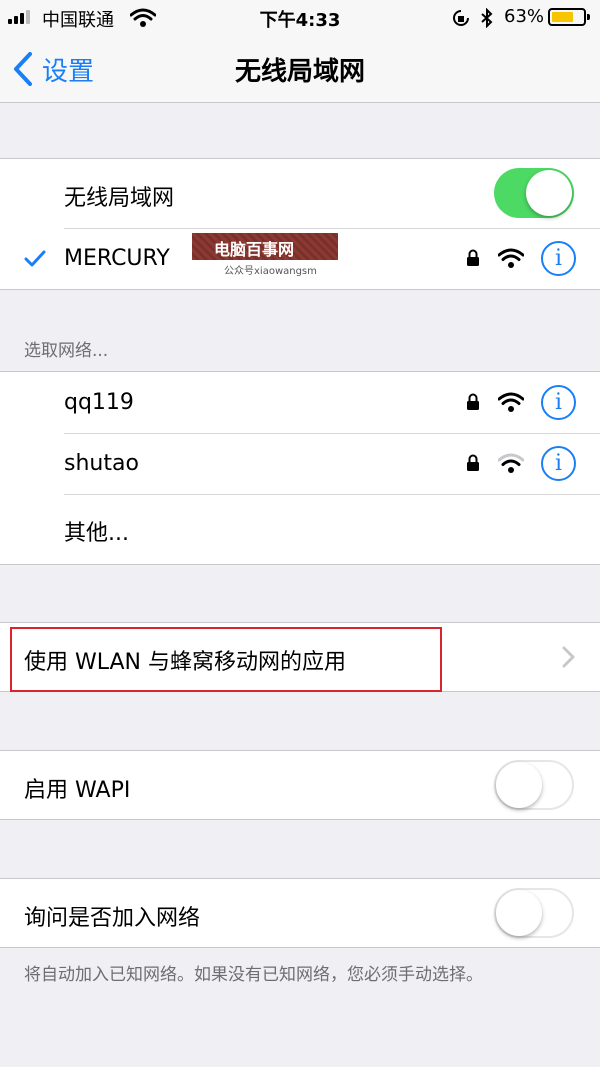 The height and width of the screenshot is (1067, 600). I want to click on status-bar: 中国联通 下午4:33 63%, so click(300, 18).